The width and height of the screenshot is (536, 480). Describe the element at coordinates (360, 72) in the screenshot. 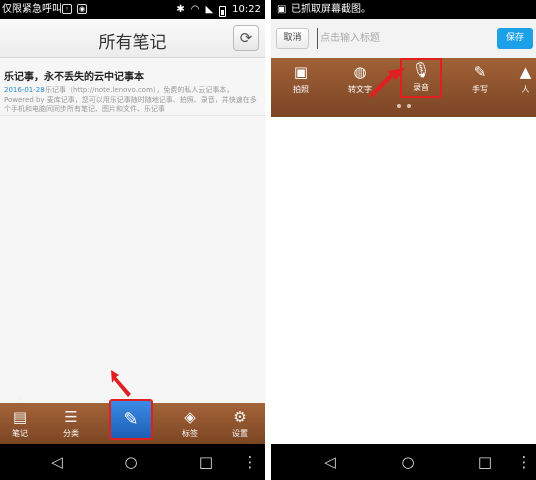

I see `speech-bubble-icon: ◍` at that location.